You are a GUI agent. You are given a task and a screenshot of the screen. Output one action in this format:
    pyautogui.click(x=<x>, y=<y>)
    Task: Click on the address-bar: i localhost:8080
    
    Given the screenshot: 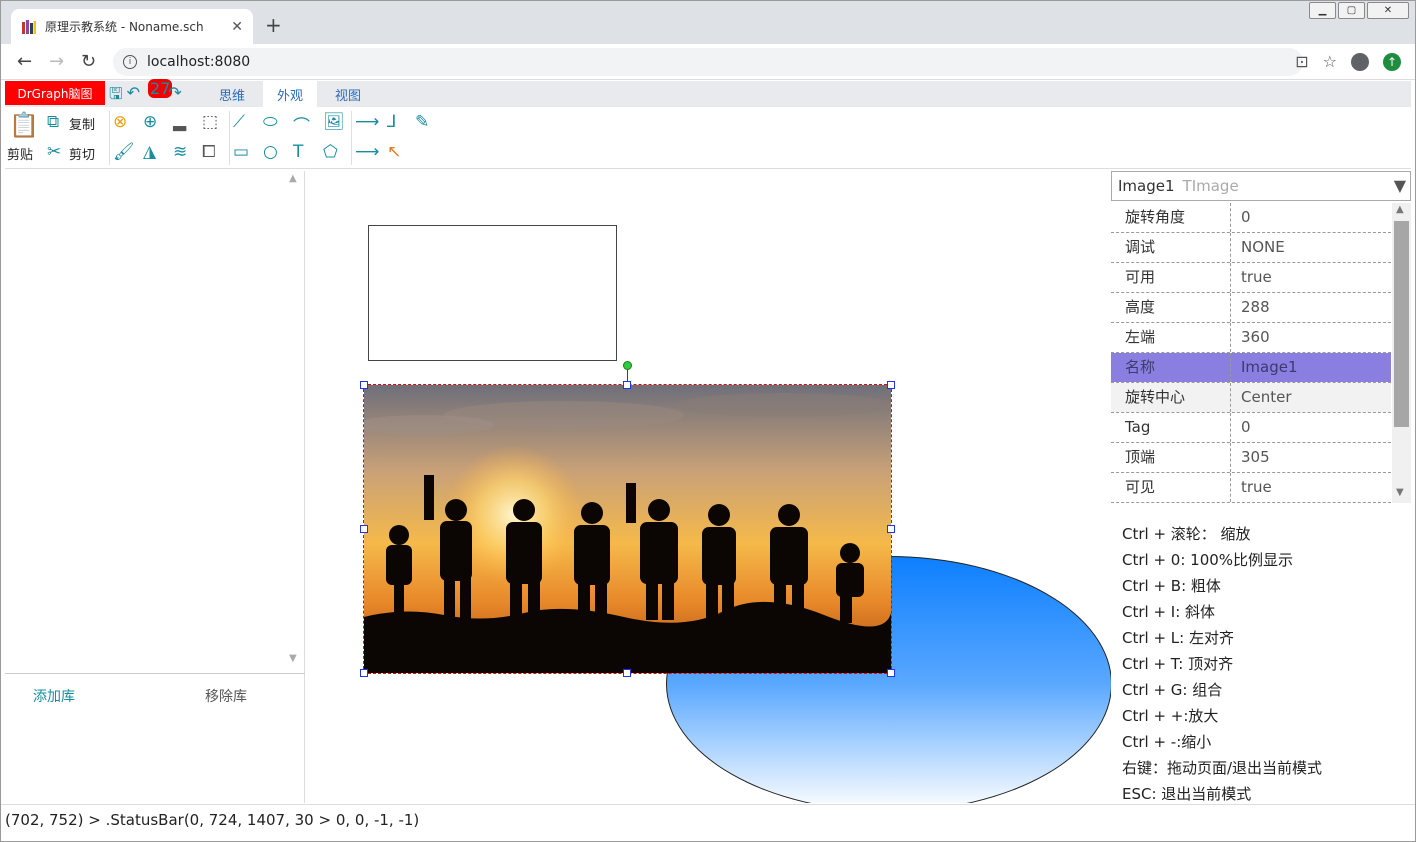 What is the action you would take?
    pyautogui.click(x=708, y=62)
    